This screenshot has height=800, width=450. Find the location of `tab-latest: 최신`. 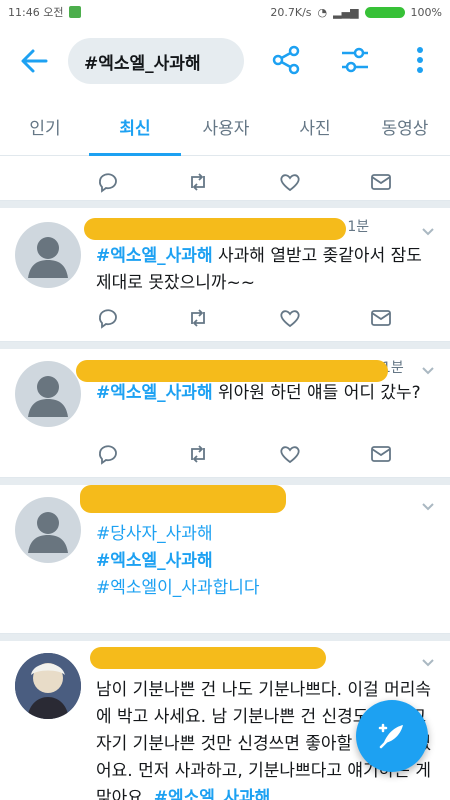

tab-latest: 최신 is located at coordinates (135, 126).